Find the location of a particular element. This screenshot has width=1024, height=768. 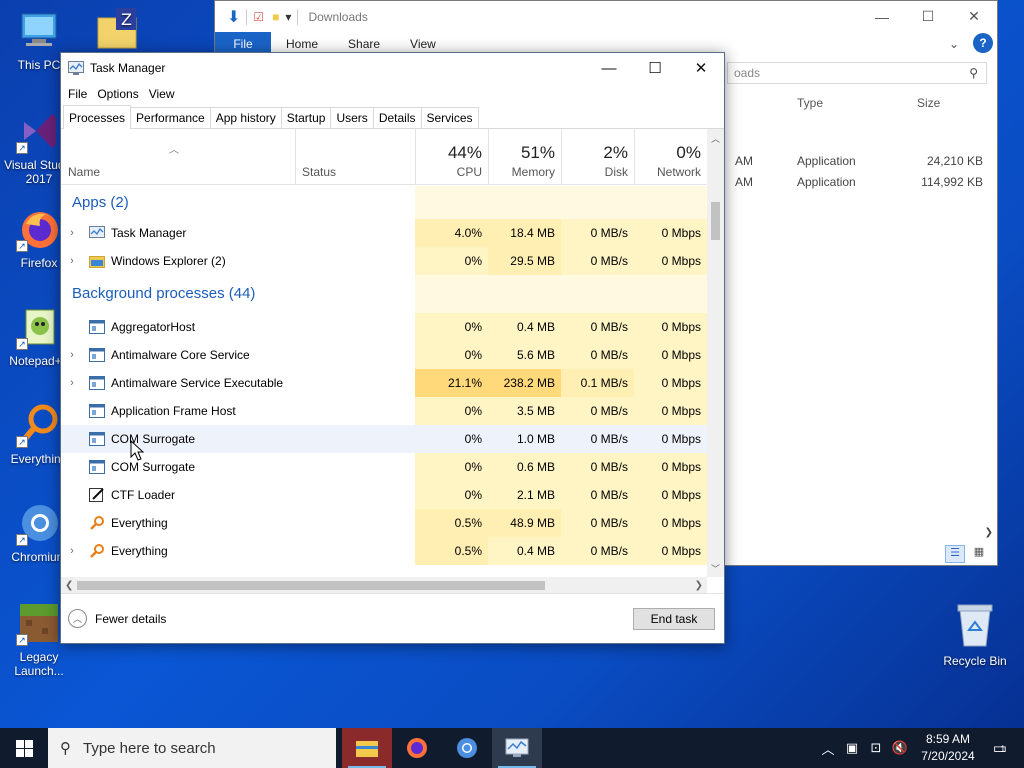

clock: 8:59 AM 7/20/2024 is located at coordinates (948, 748).